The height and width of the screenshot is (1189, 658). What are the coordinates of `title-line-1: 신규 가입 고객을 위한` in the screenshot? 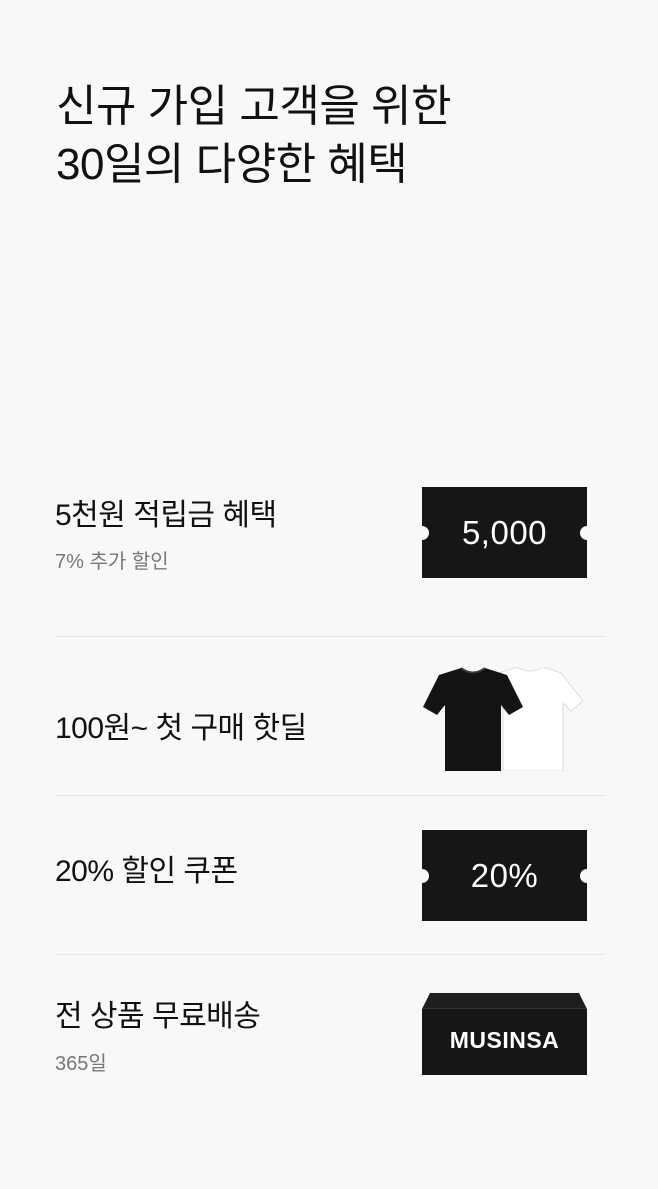 It's located at (254, 106).